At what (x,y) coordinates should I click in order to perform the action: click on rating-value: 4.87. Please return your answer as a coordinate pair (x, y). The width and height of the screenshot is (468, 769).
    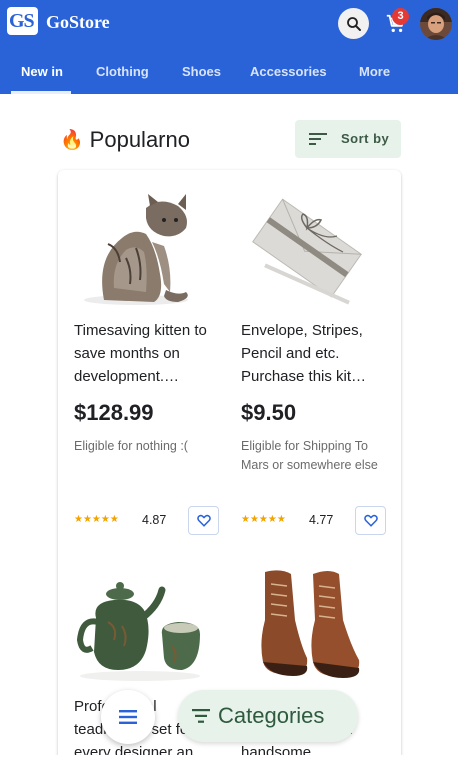
    Looking at the image, I should click on (154, 520).